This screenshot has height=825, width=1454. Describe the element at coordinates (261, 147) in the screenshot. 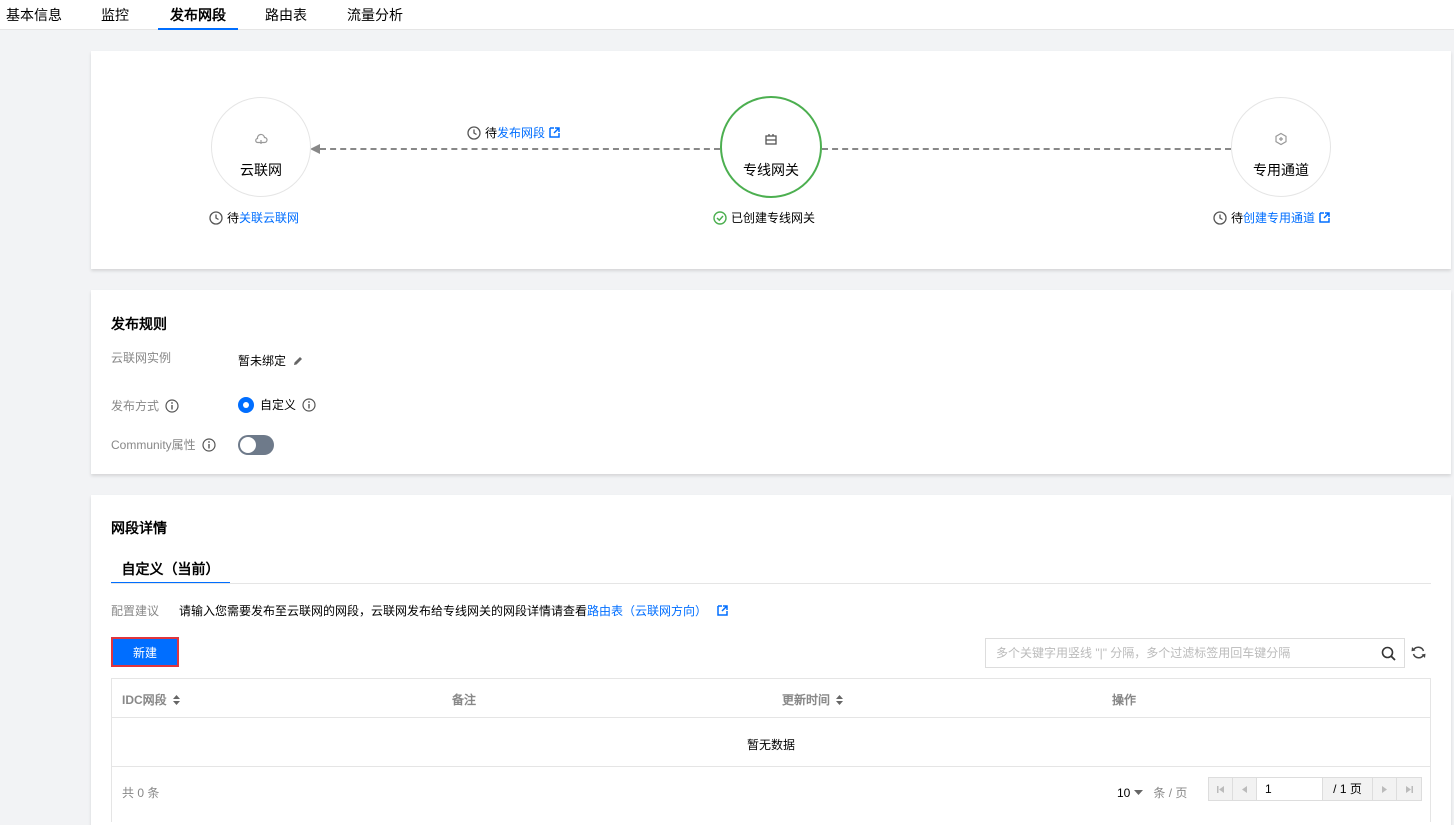

I see `ccn-node: 云联网` at that location.